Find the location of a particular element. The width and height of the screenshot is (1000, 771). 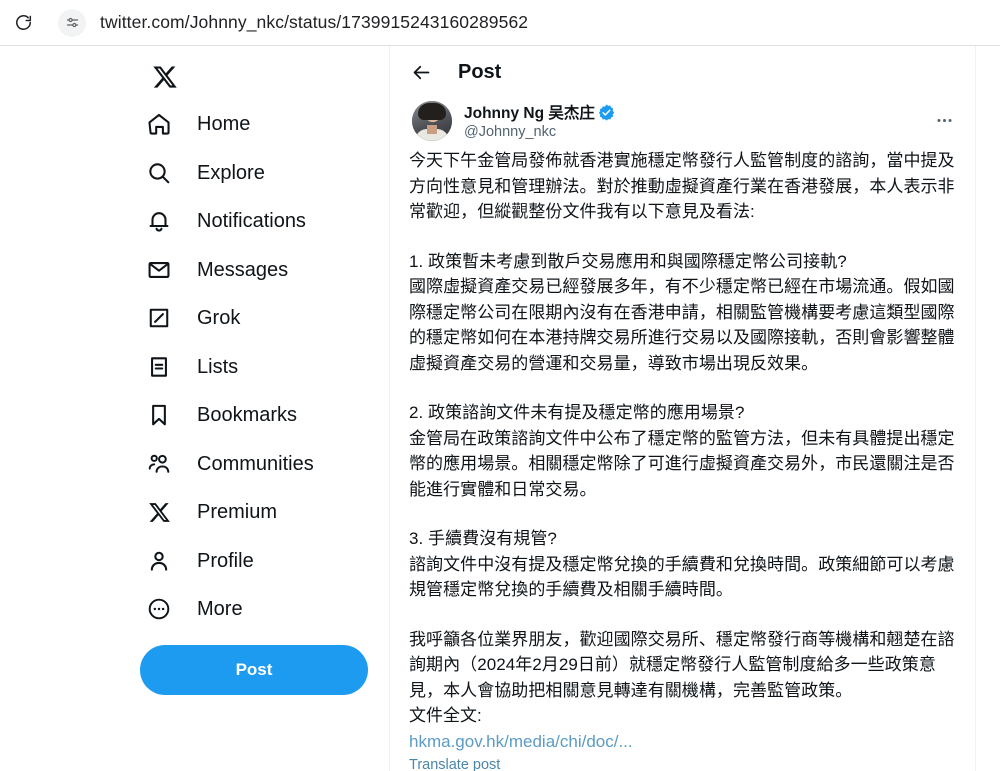

more-circle-icon is located at coordinates (159, 609).